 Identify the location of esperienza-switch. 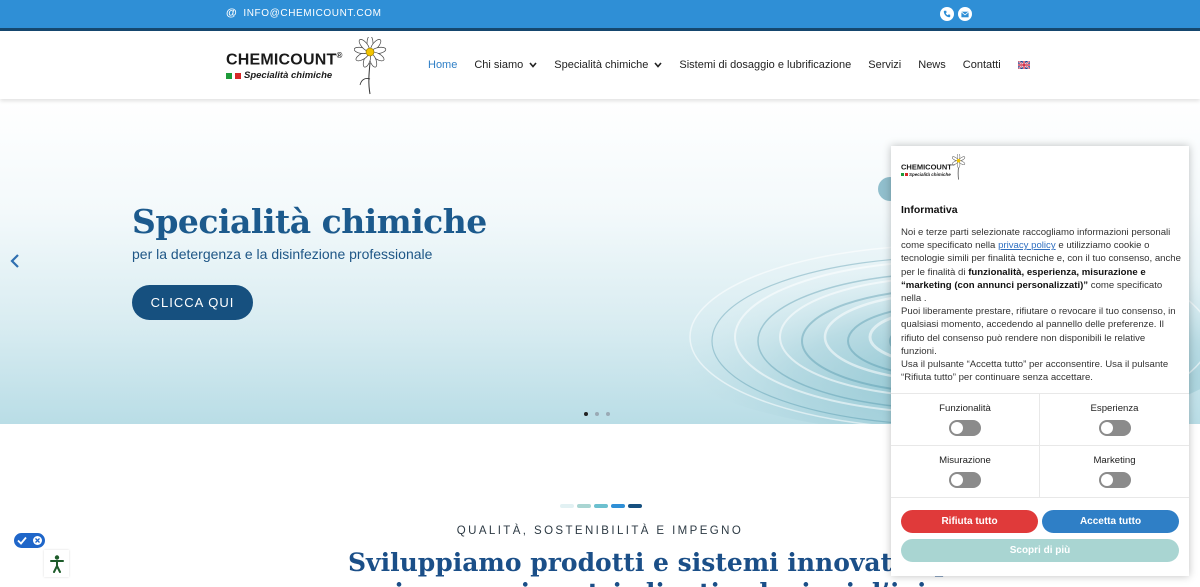
(1114, 428).